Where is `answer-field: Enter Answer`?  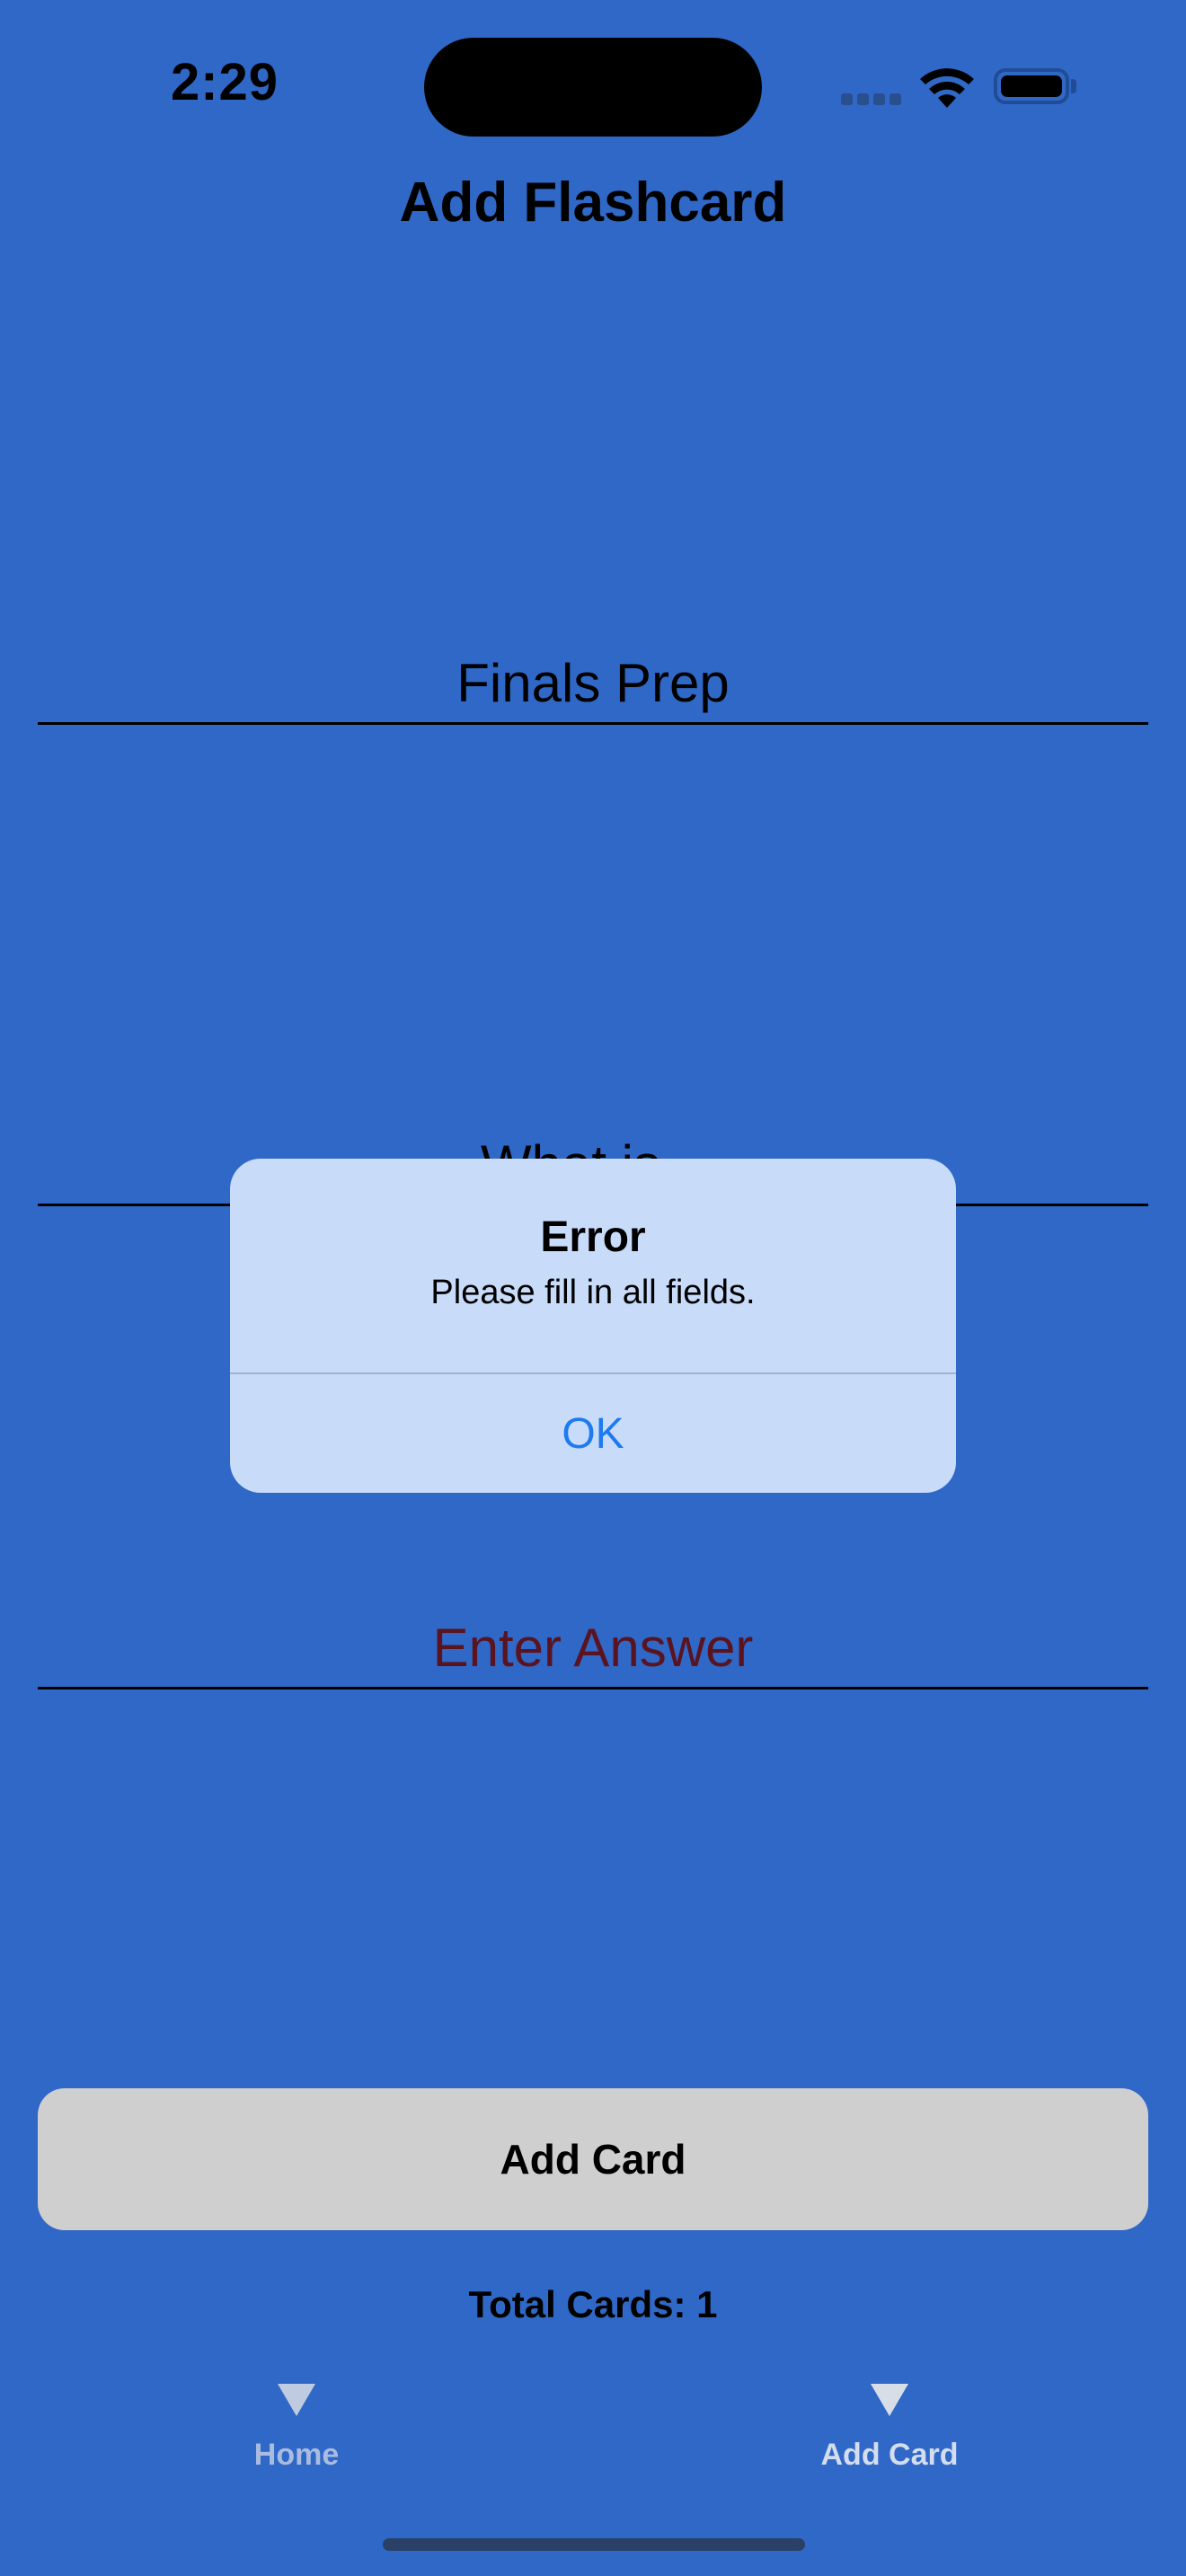 answer-field: Enter Answer is located at coordinates (593, 1651).